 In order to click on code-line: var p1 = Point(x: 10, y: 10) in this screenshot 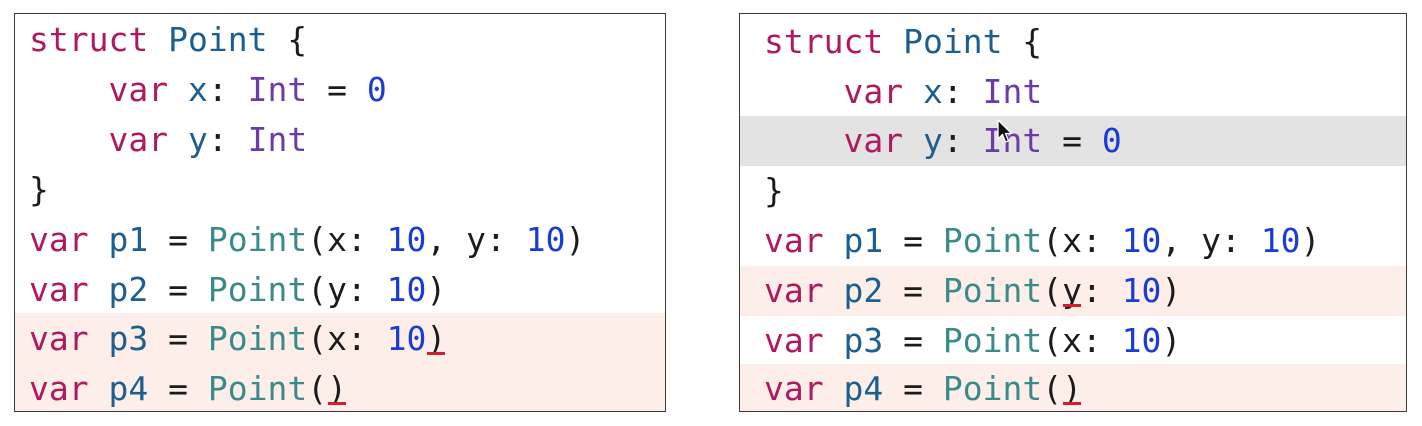, I will do `click(1073, 241)`.